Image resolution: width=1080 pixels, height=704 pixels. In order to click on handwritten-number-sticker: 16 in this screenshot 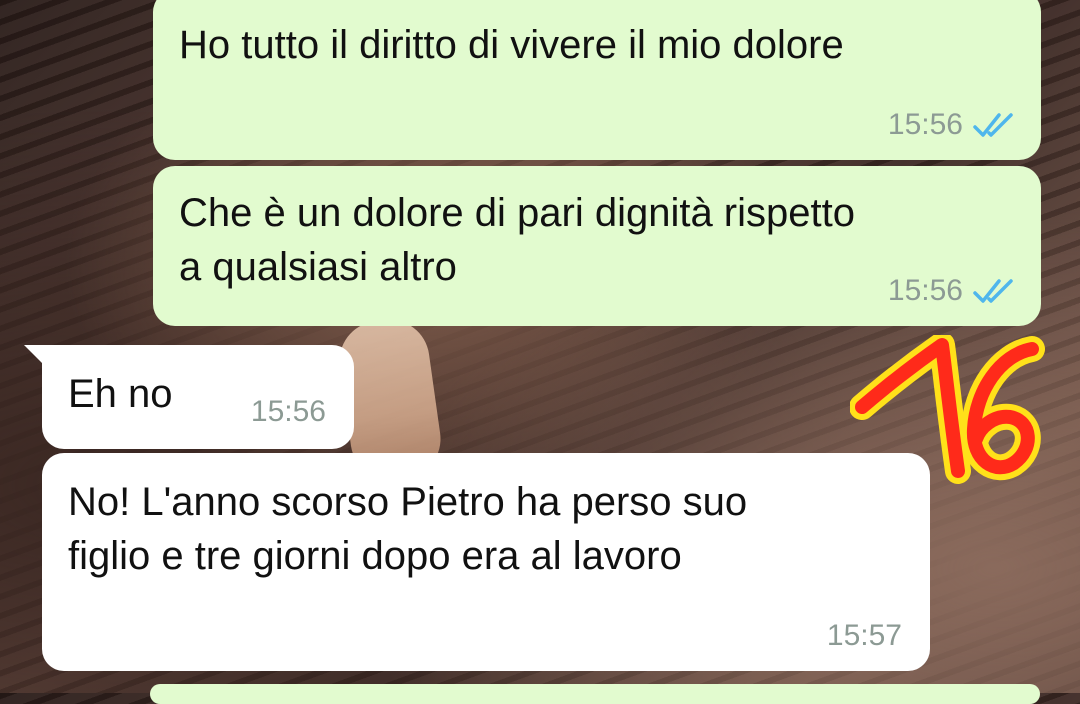, I will do `click(947, 409)`.